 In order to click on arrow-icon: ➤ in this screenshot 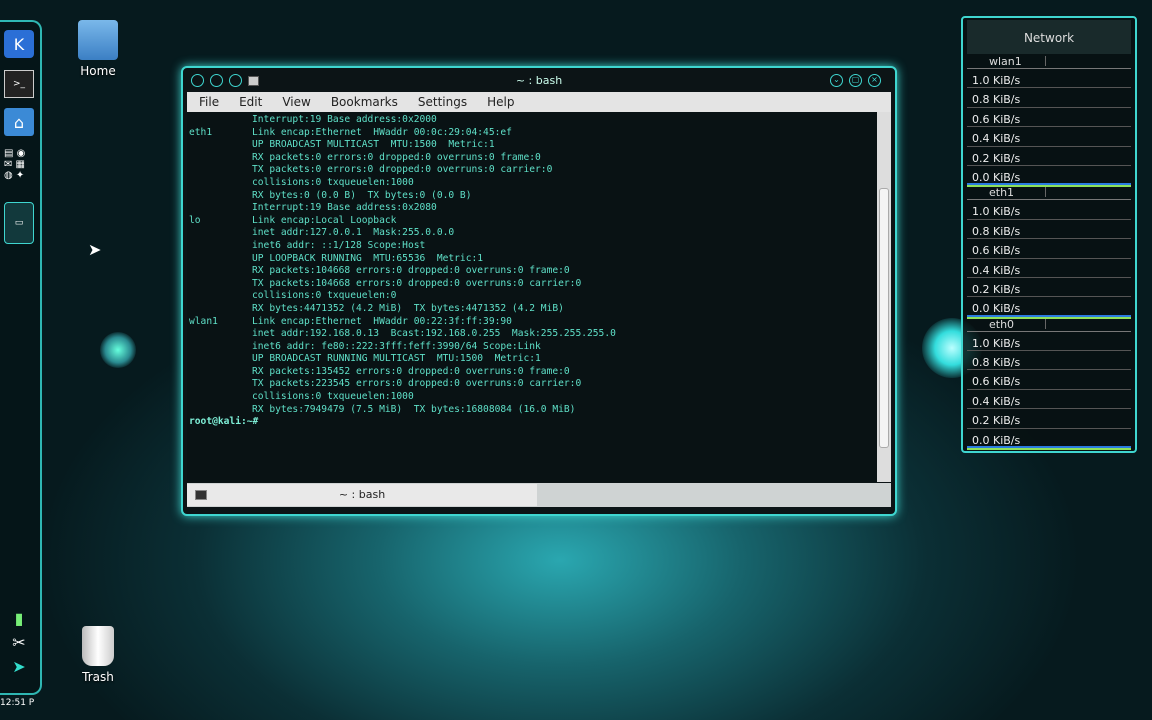, I will do `click(19, 666)`.